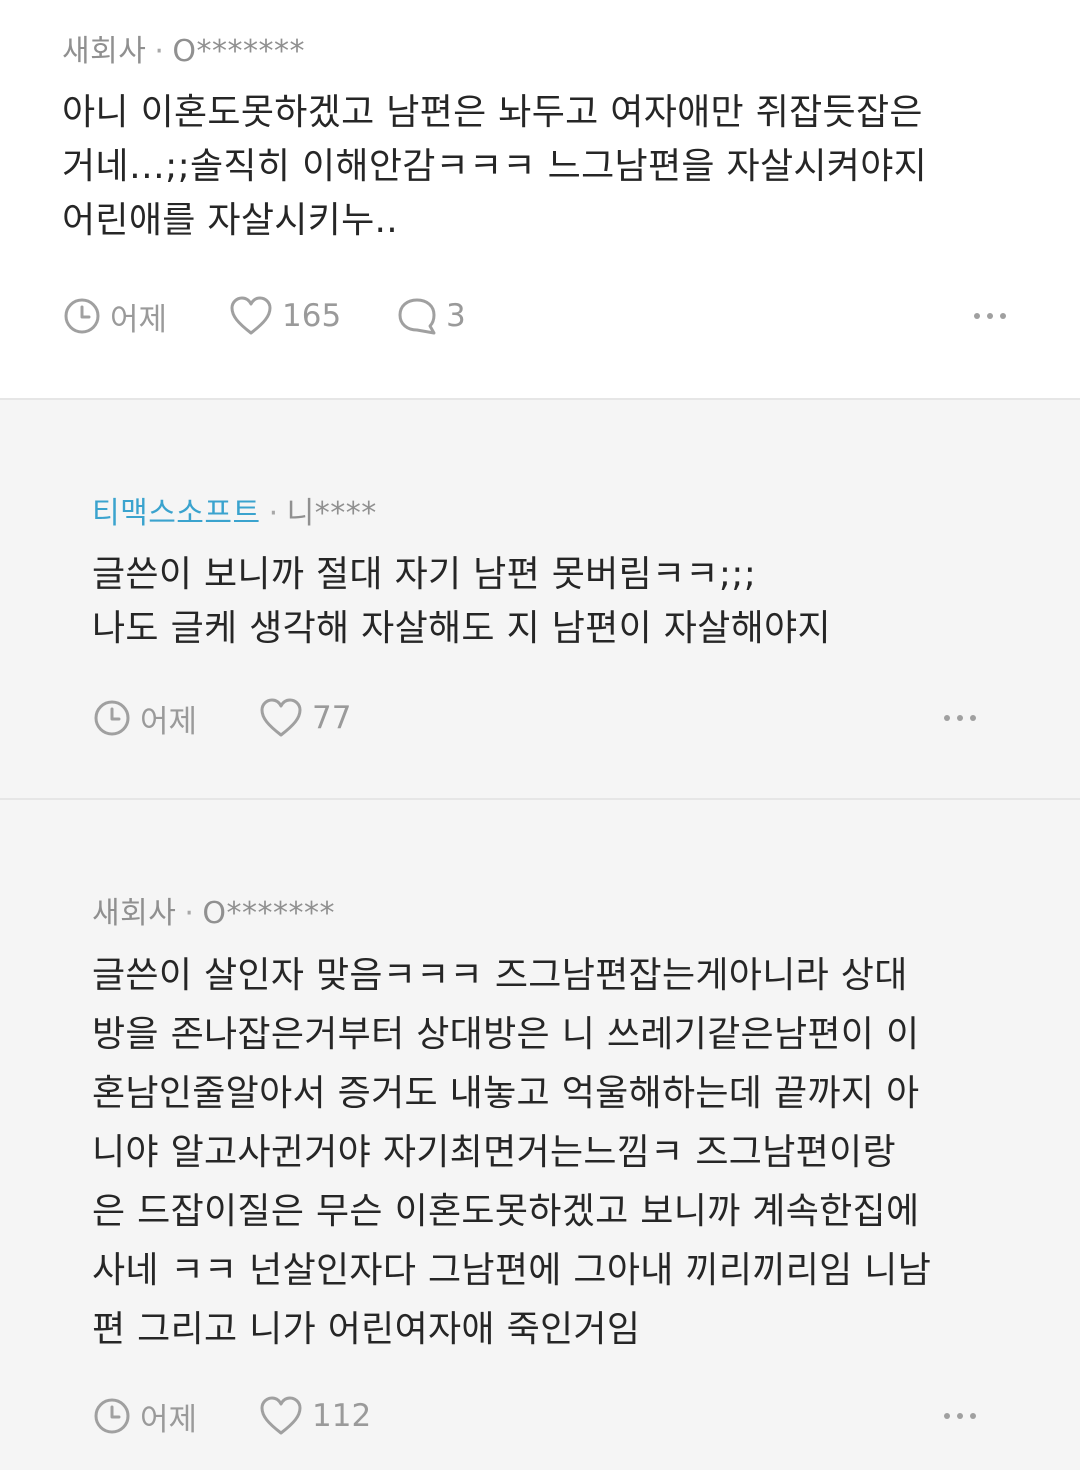 Image resolution: width=1080 pixels, height=1470 pixels. Describe the element at coordinates (176, 513) in the screenshot. I see `author-company: 티맥스소프트` at that location.